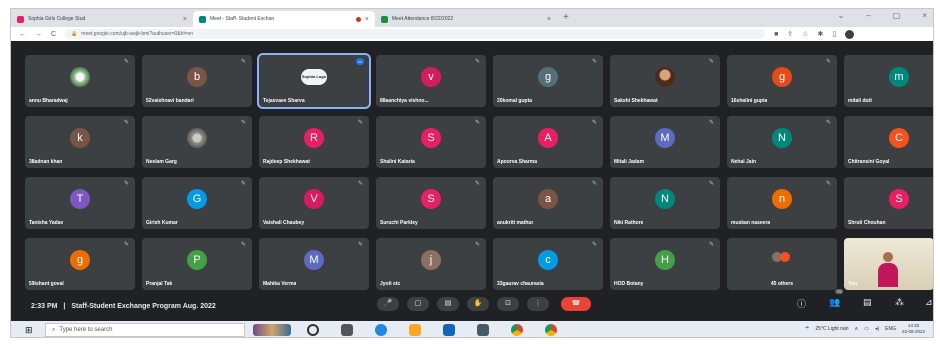 The height and width of the screenshot is (345, 940). I want to click on language-indicator: ENG, so click(890, 329).